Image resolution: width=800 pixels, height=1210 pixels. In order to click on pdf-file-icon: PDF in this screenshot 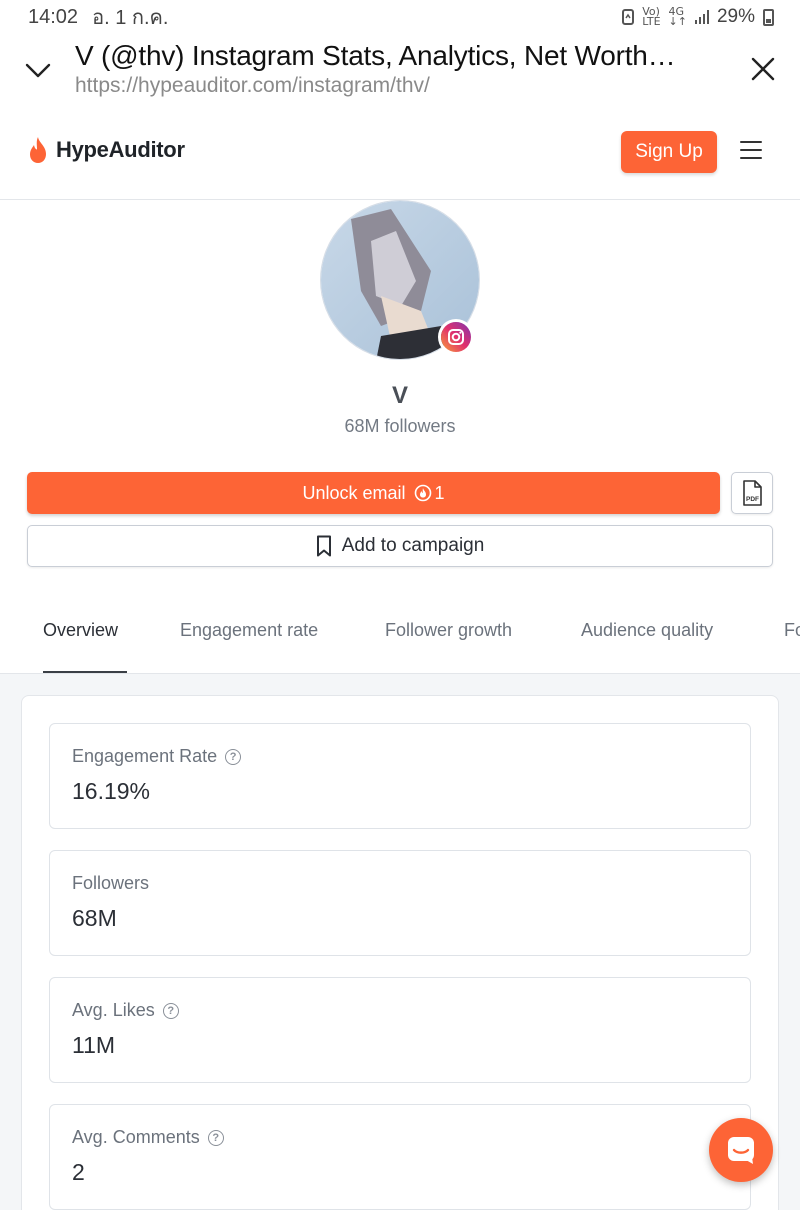, I will do `click(752, 493)`.